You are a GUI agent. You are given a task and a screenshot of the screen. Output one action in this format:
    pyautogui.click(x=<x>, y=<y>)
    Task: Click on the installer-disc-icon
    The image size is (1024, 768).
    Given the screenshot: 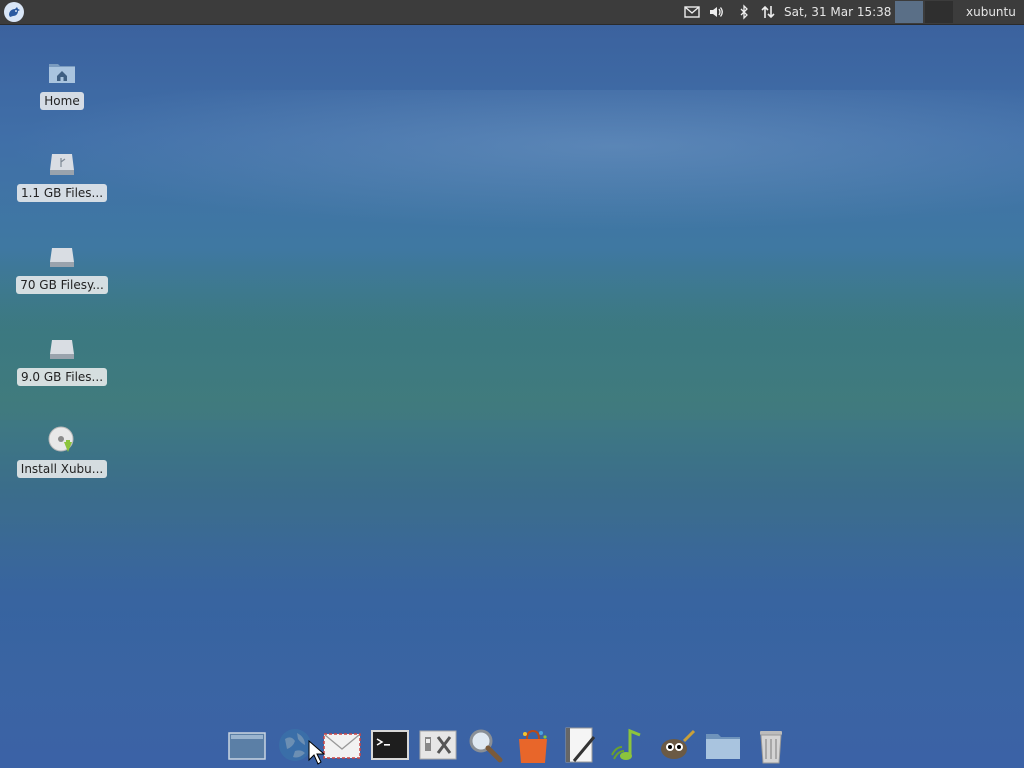 What is the action you would take?
    pyautogui.click(x=62, y=440)
    